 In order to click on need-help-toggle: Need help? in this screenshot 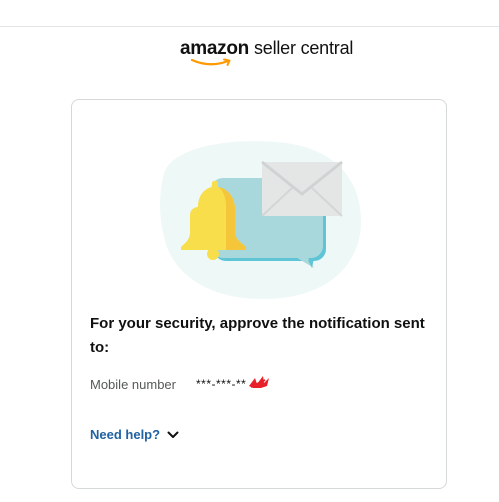, I will do `click(134, 434)`.